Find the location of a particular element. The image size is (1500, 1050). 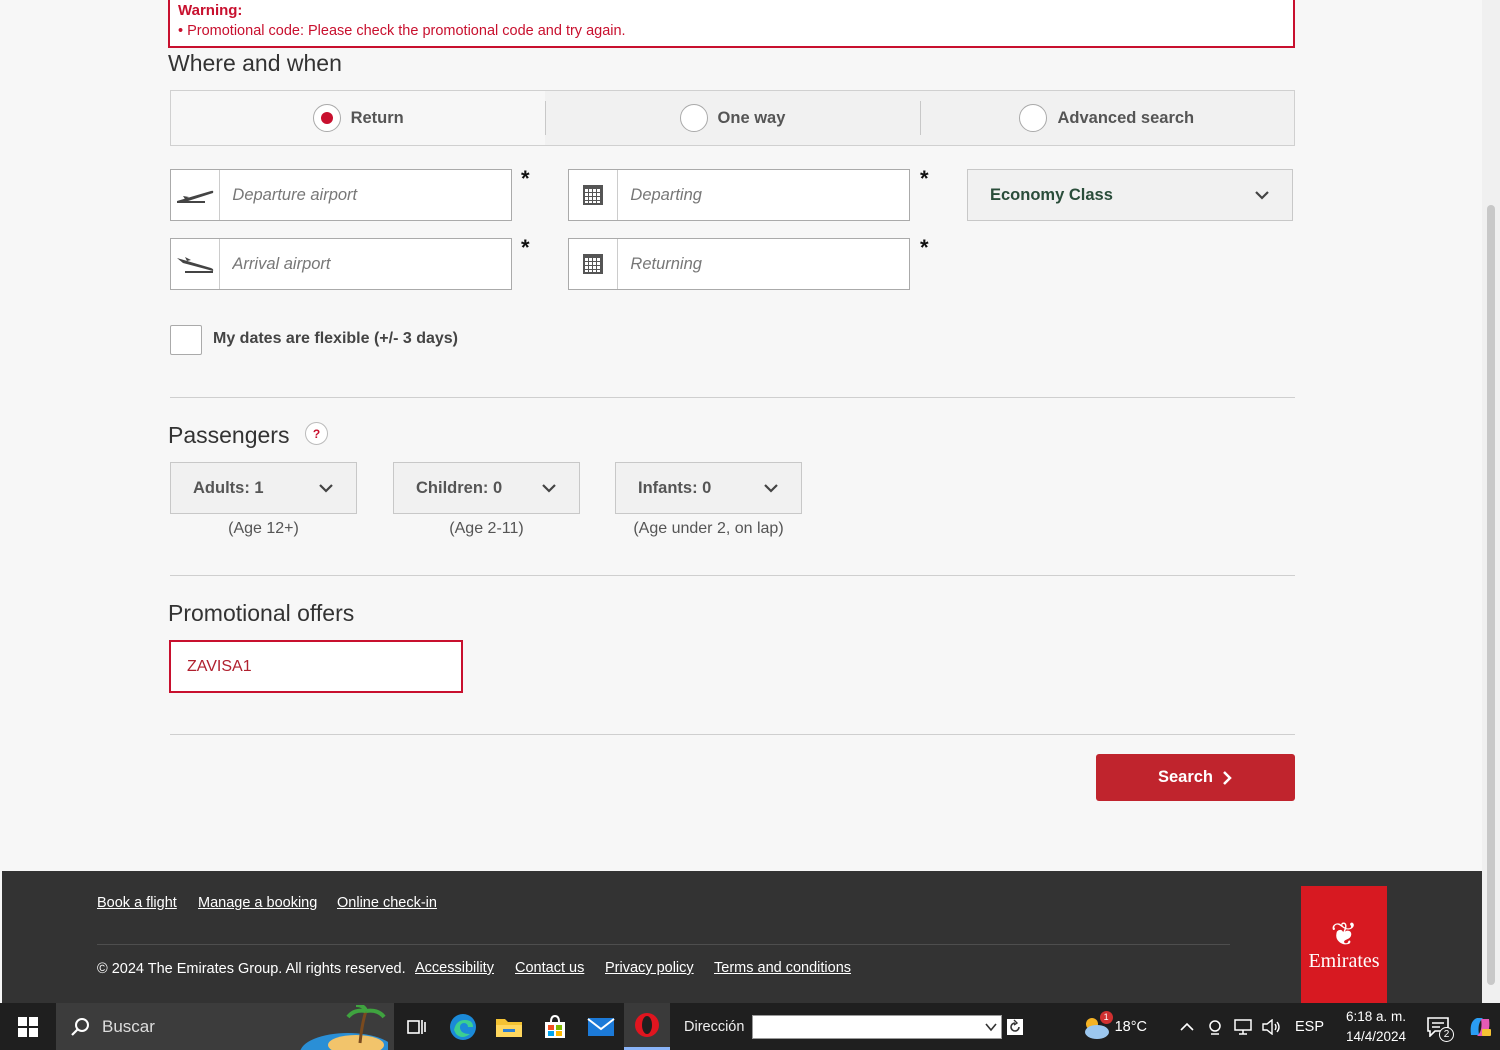

weather-badge: 1 is located at coordinates (1106, 1017).